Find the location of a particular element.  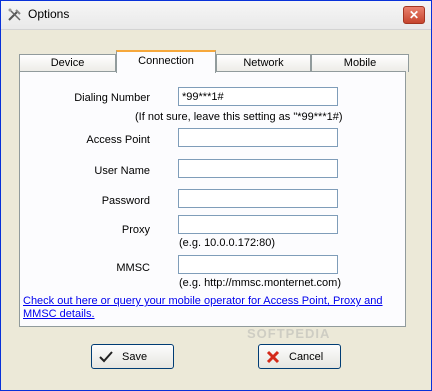

window-title: Options is located at coordinates (49, 14).